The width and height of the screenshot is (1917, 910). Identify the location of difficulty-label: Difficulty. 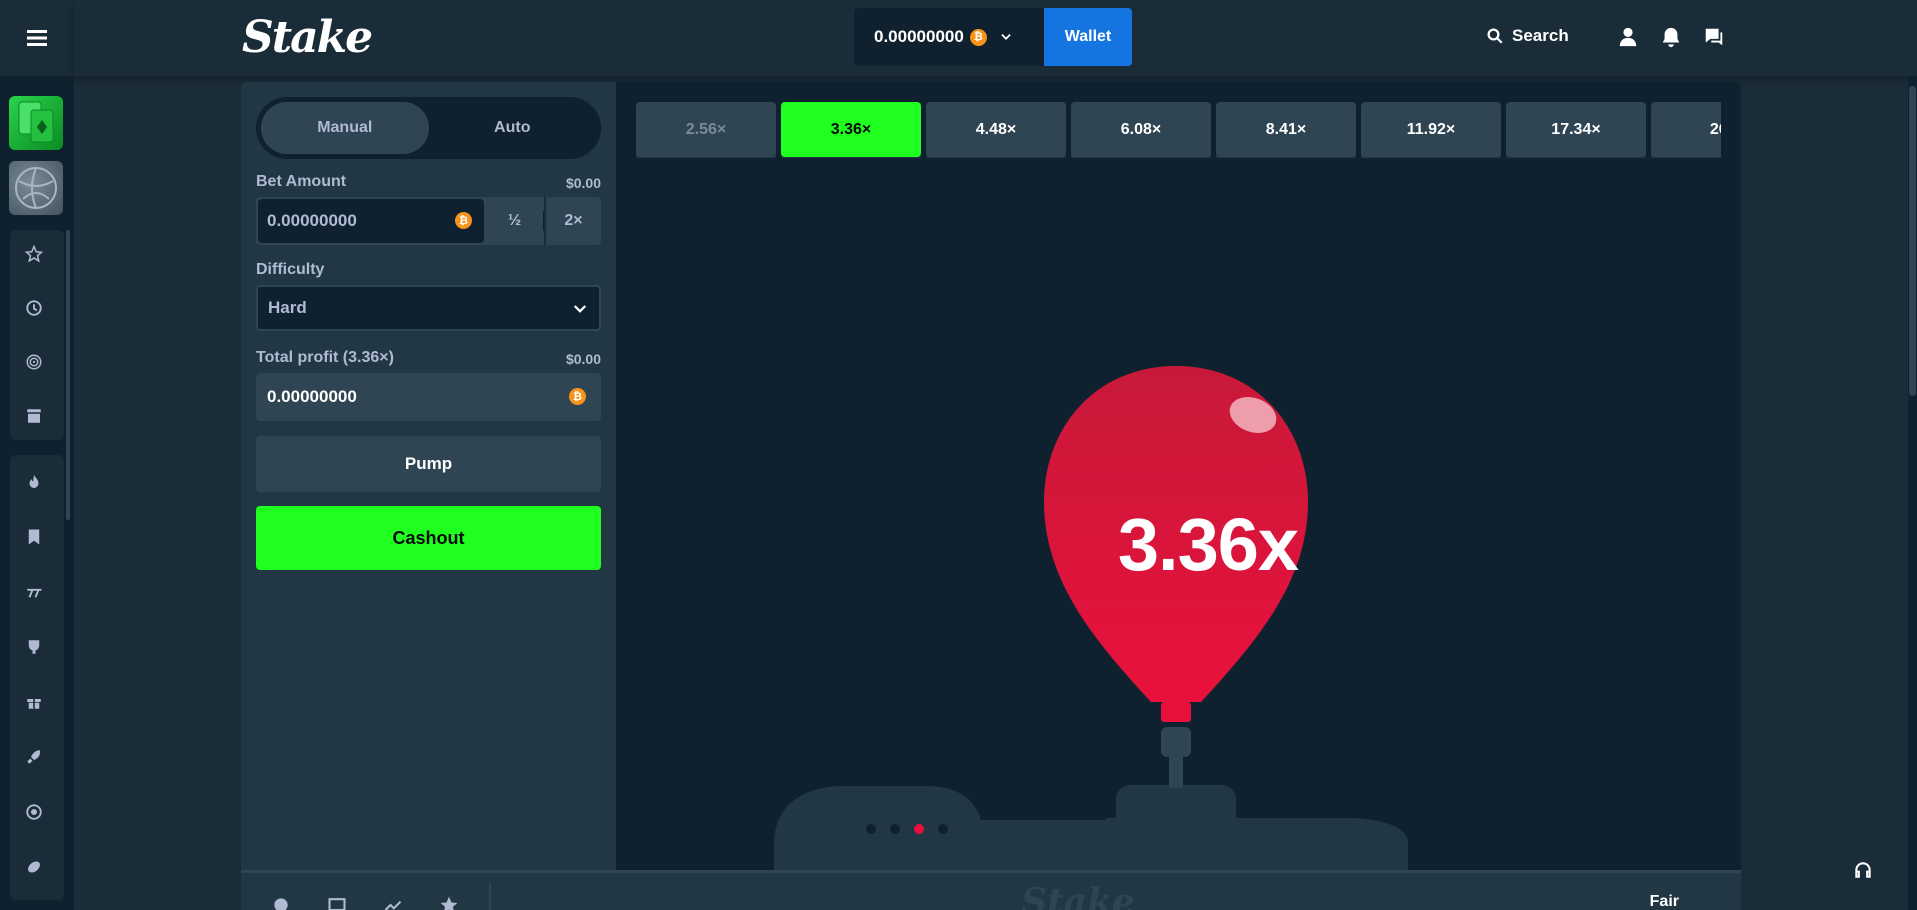
(290, 269).